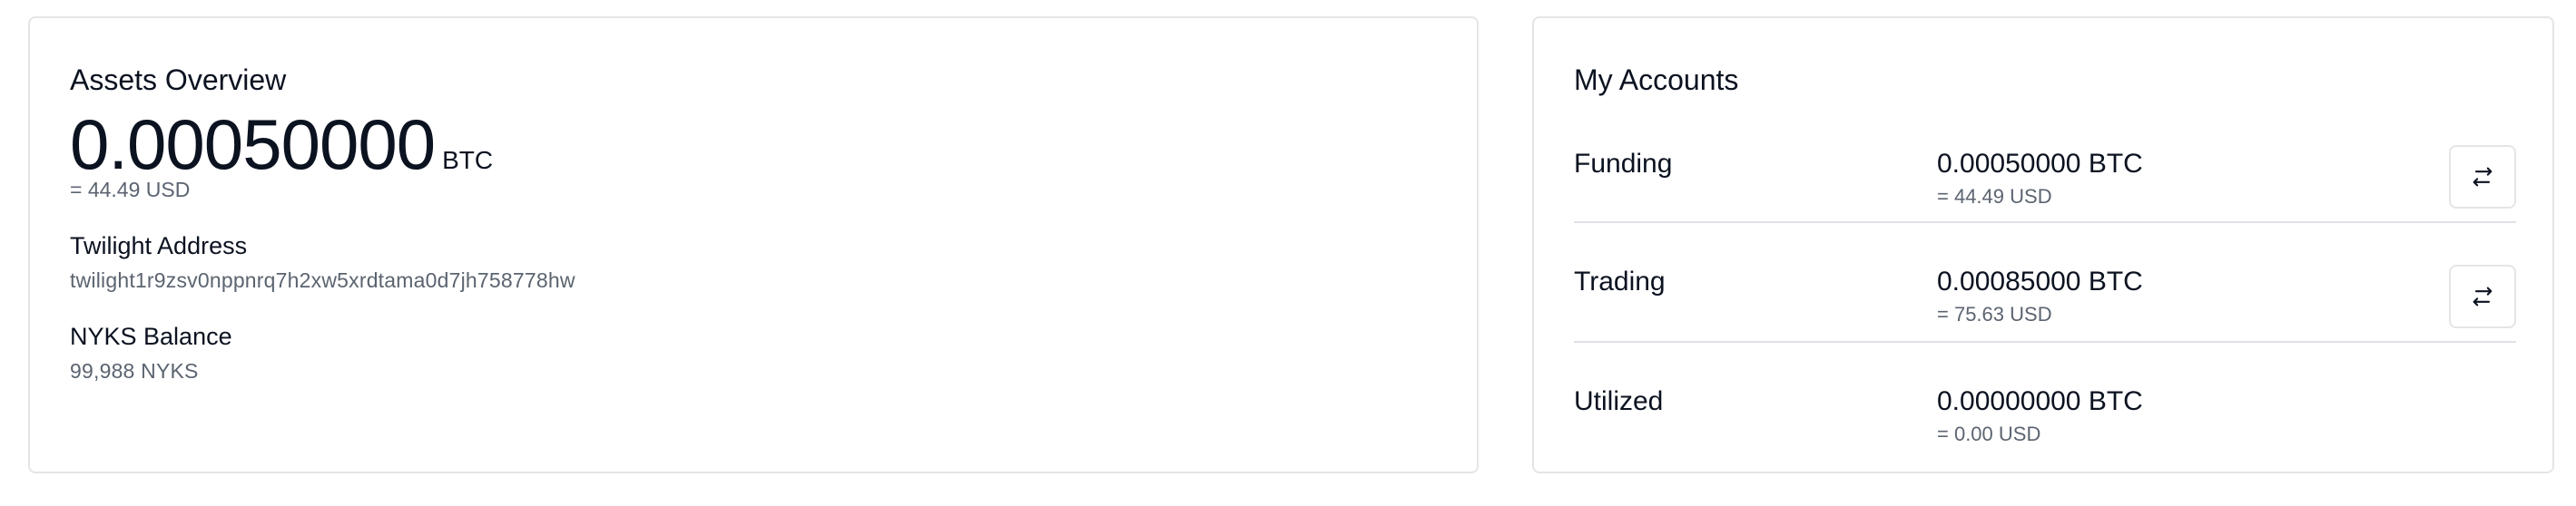 The width and height of the screenshot is (2576, 506). Describe the element at coordinates (1994, 314) in the screenshot. I see `account-usd-balance: = 75.63 USD` at that location.